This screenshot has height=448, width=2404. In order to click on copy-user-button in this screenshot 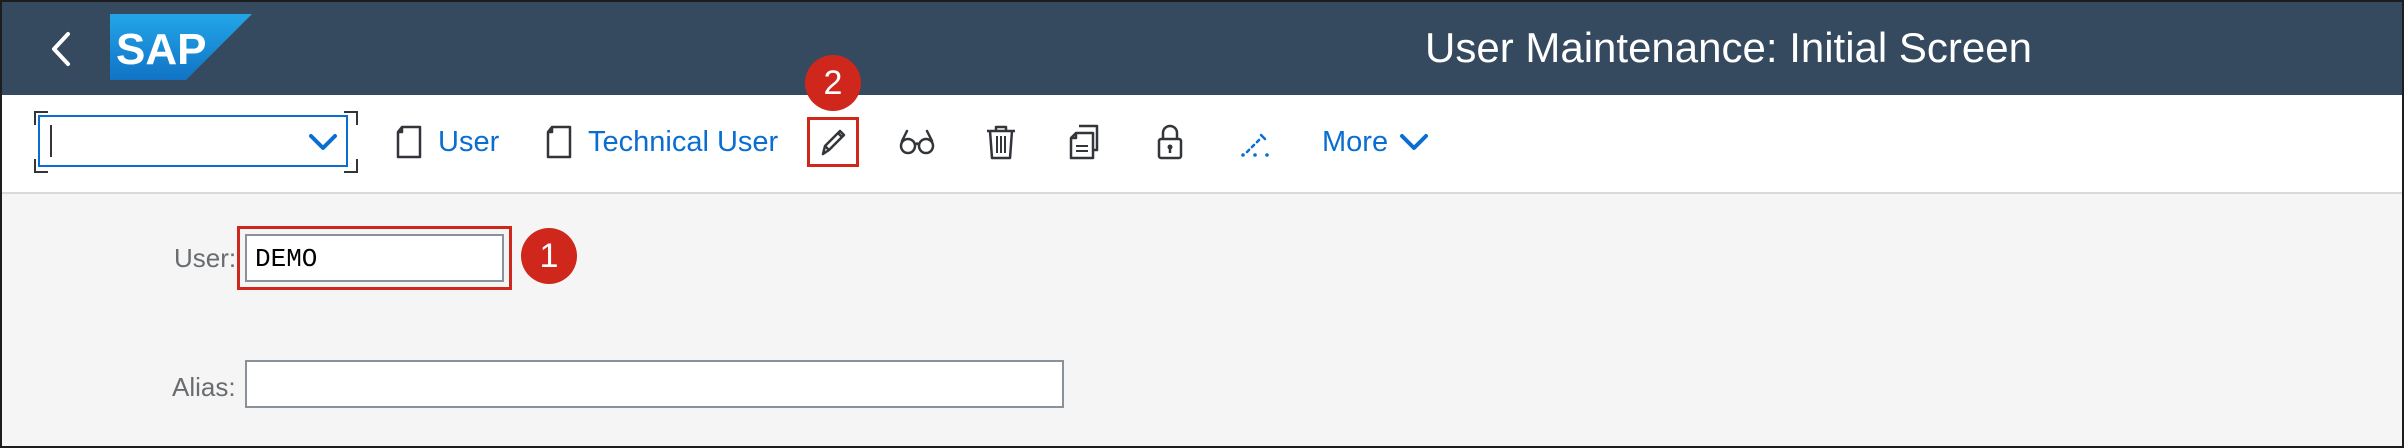, I will do `click(1085, 142)`.